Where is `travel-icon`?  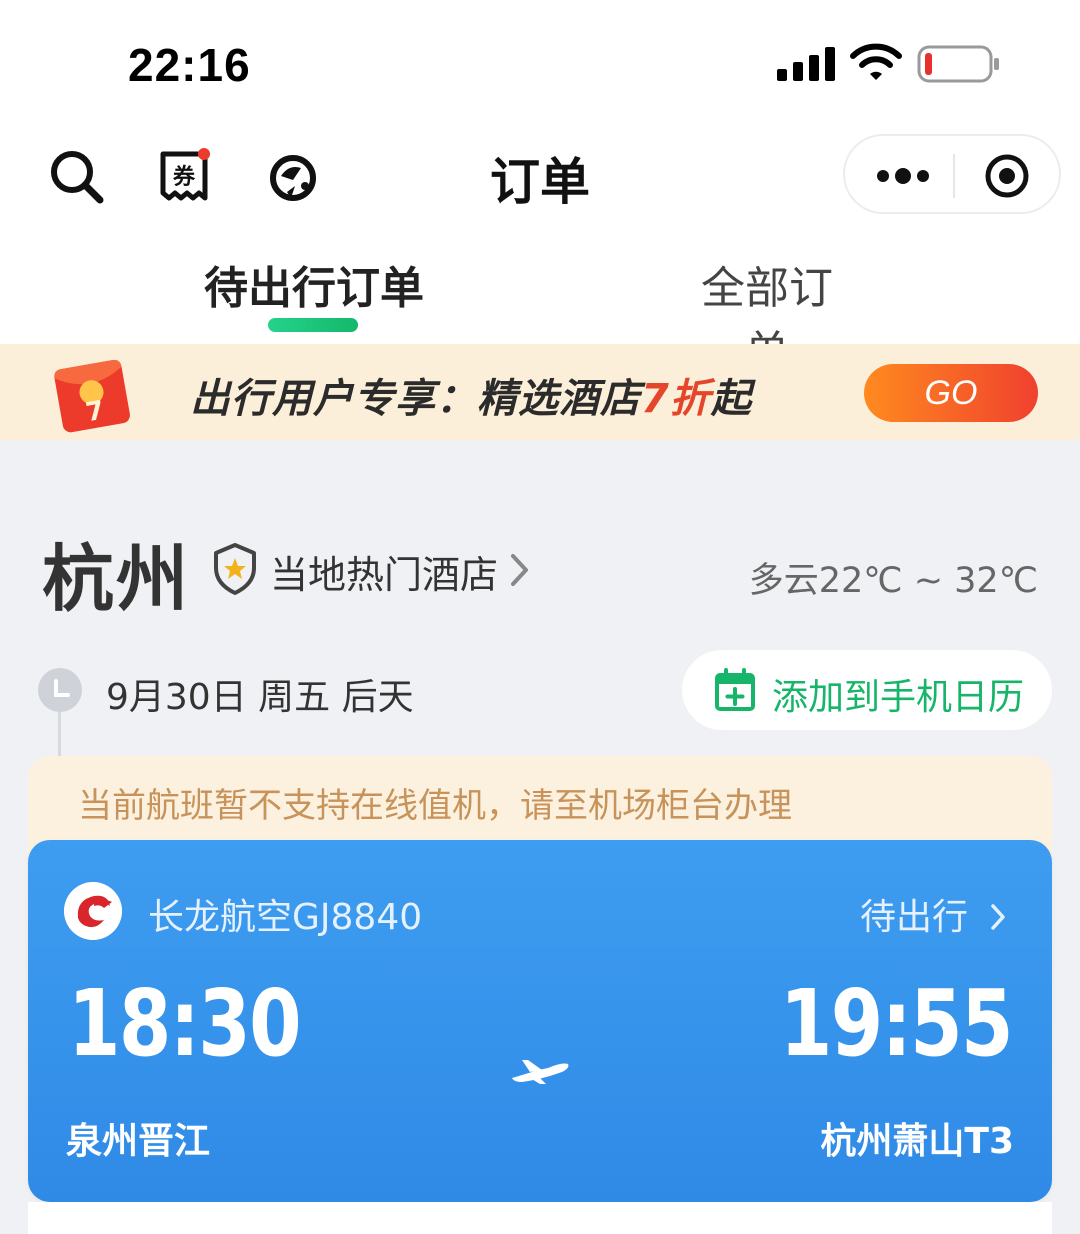
travel-icon is located at coordinates (293, 176).